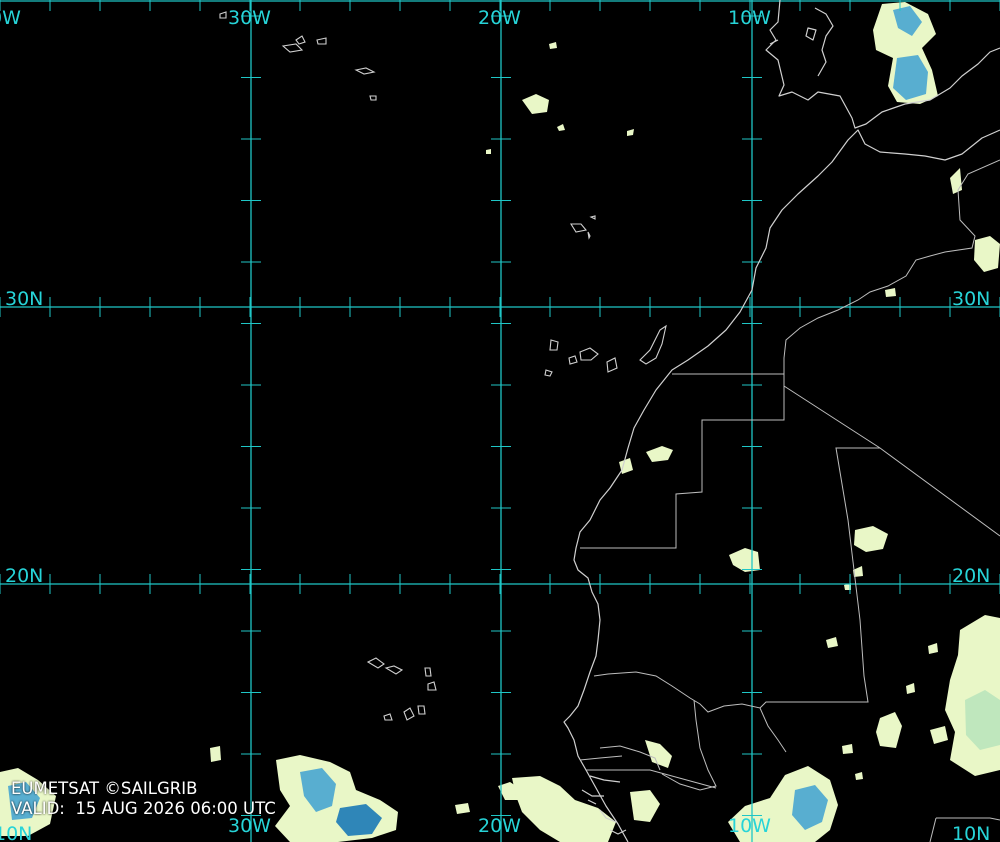 The width and height of the screenshot is (1000, 842). I want to click on lat-label-30n-right: 30N, so click(971, 299).